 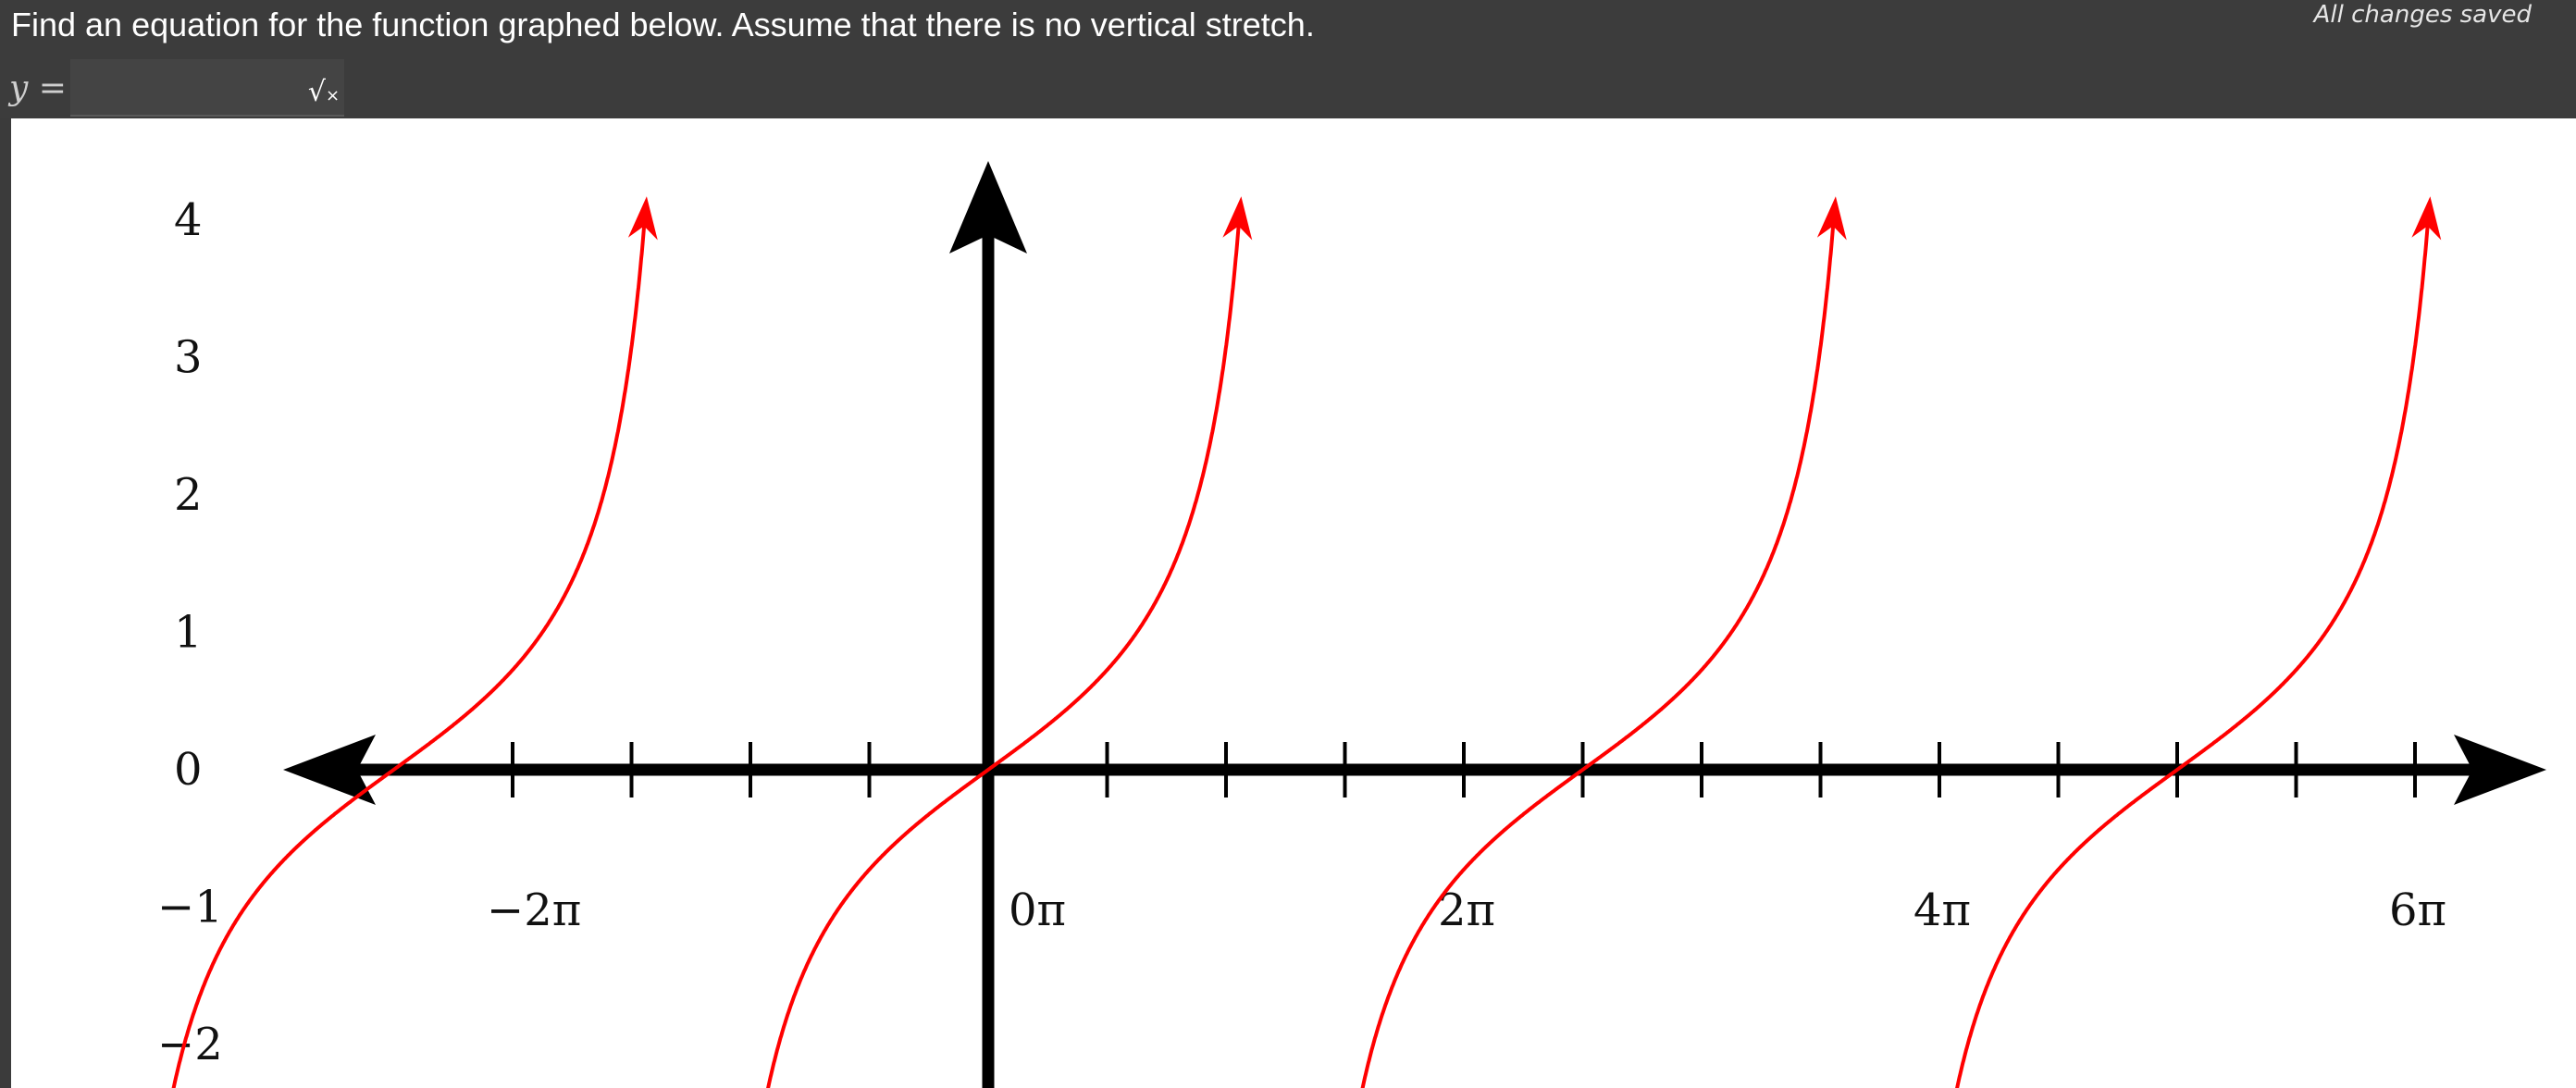 What do you see at coordinates (1942, 910) in the screenshot?
I see `x-tick-label: 4π` at bounding box center [1942, 910].